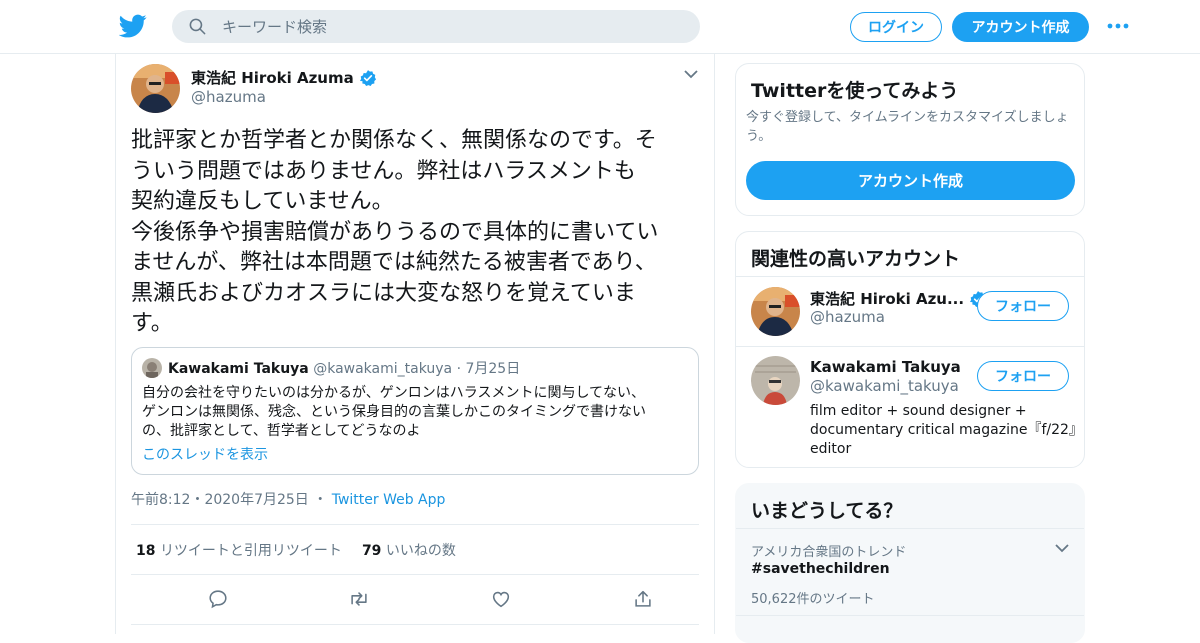 The width and height of the screenshot is (1200, 643). I want to click on related-account-handle: @hazuma, so click(847, 317).